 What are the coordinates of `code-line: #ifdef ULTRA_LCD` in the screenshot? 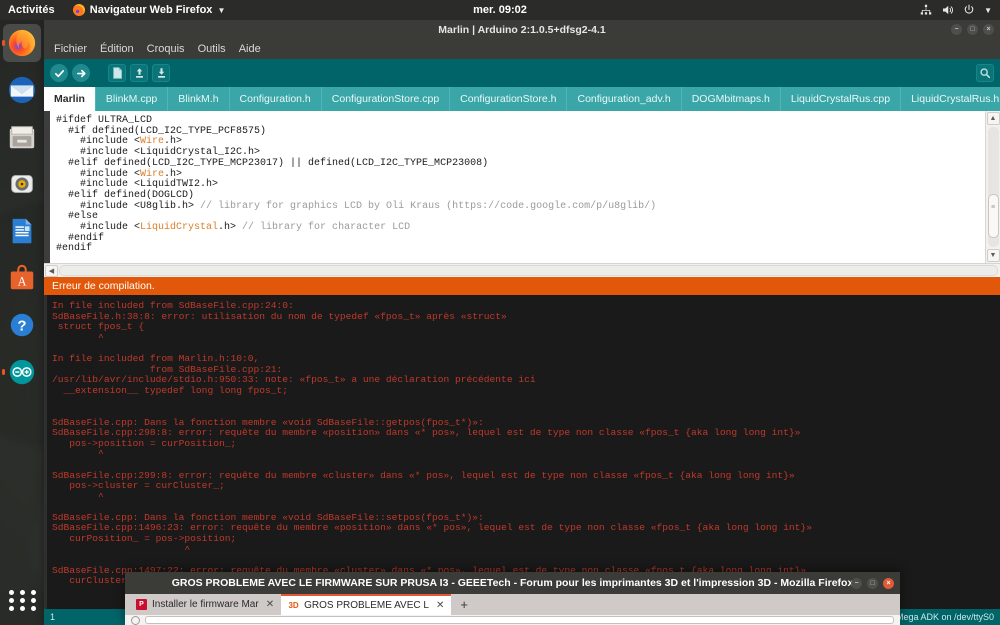 It's located at (104, 120).